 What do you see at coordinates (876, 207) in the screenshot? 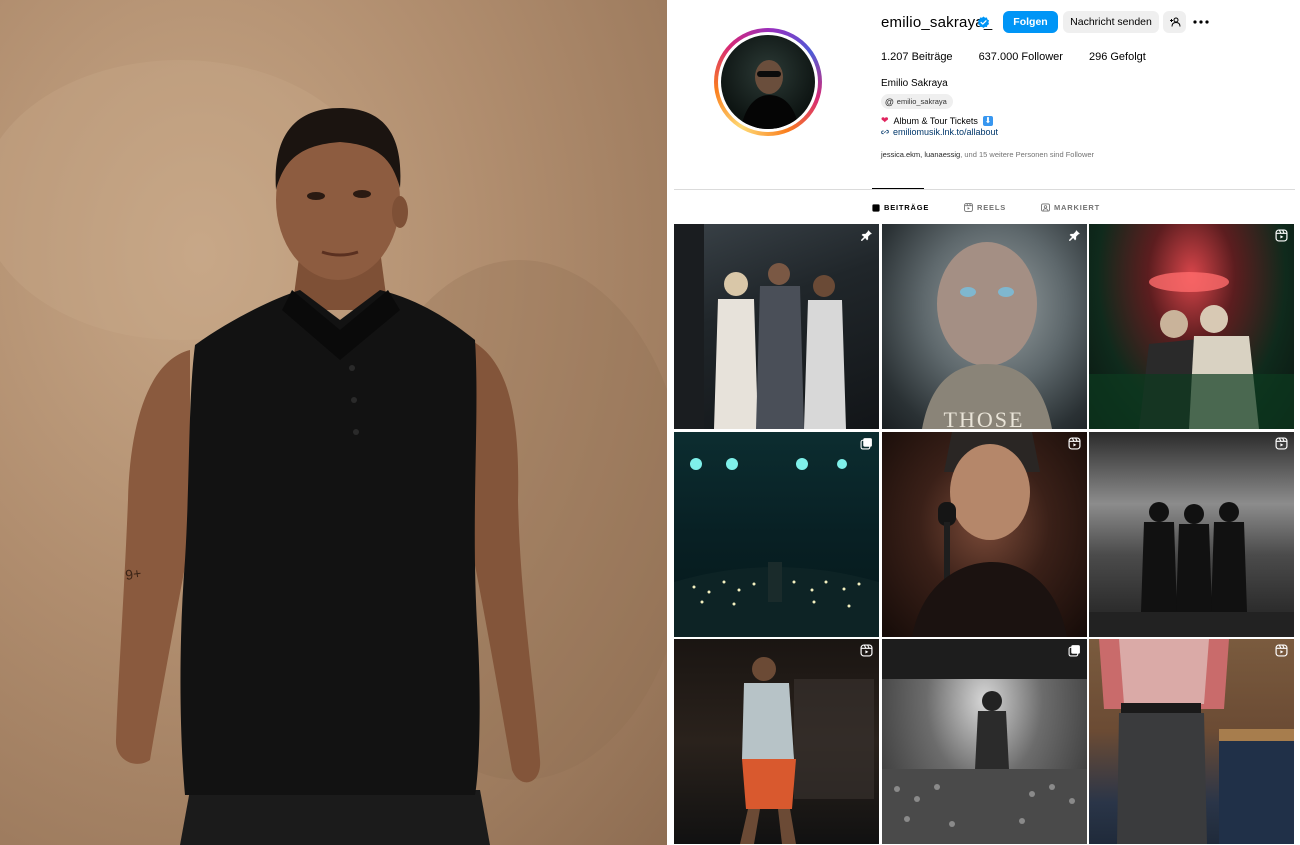
I see `grid-icon` at bounding box center [876, 207].